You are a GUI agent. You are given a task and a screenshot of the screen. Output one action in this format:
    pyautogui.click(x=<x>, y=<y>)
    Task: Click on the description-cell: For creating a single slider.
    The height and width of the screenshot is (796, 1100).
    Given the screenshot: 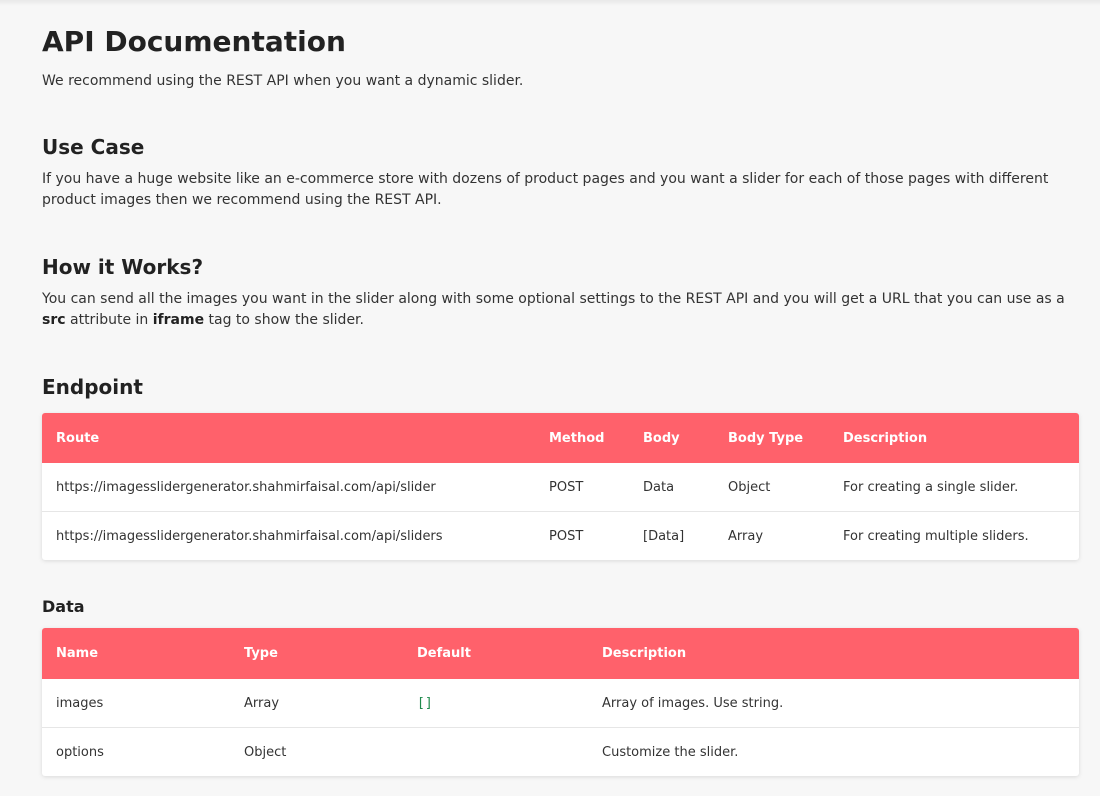 What is the action you would take?
    pyautogui.click(x=931, y=487)
    